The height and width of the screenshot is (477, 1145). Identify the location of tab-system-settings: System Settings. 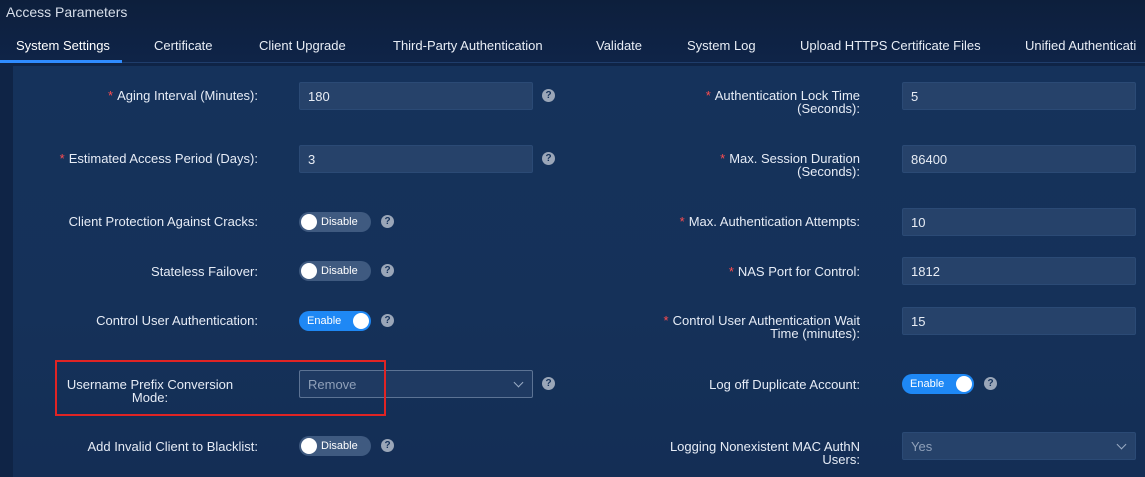
(63, 45).